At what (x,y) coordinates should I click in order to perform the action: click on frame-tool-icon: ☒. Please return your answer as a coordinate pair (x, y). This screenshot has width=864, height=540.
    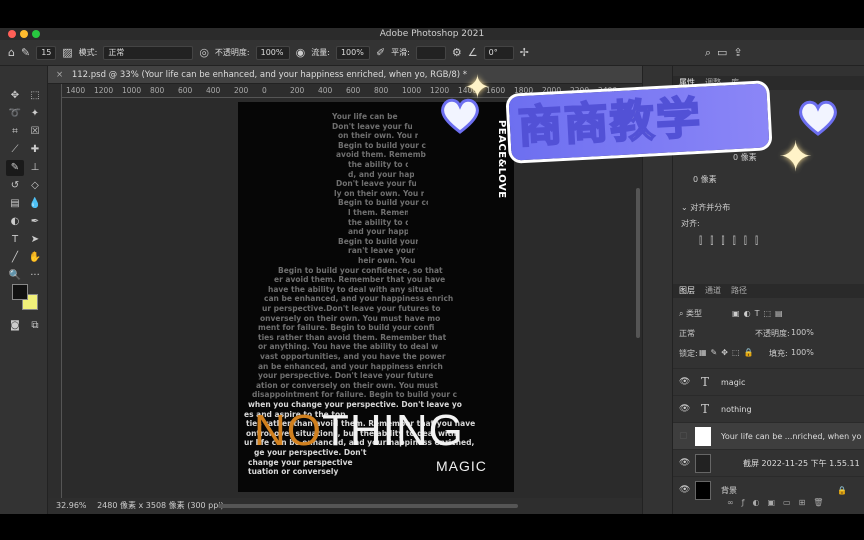
    Looking at the image, I should click on (35, 132).